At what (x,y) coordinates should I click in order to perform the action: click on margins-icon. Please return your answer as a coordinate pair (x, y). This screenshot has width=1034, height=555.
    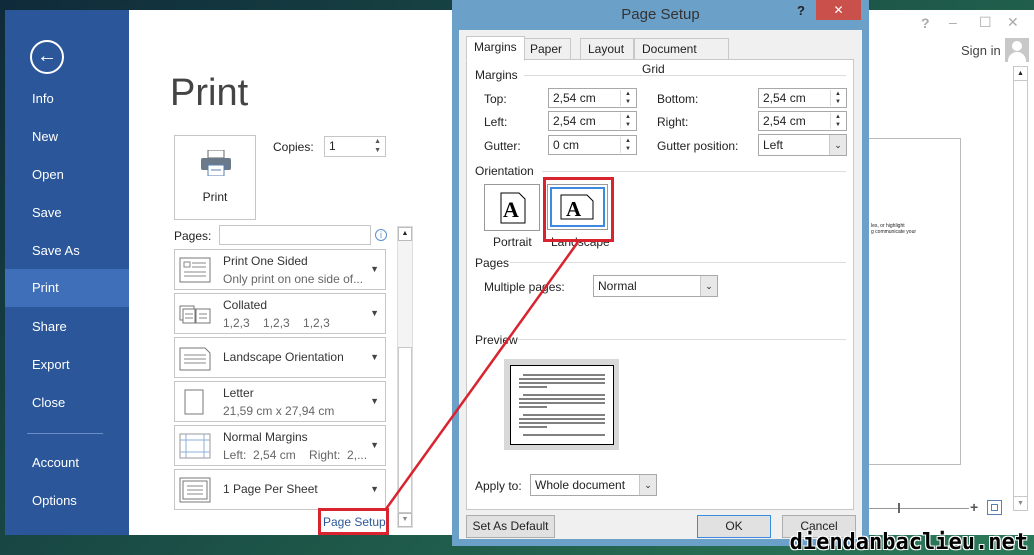
    Looking at the image, I should click on (195, 446).